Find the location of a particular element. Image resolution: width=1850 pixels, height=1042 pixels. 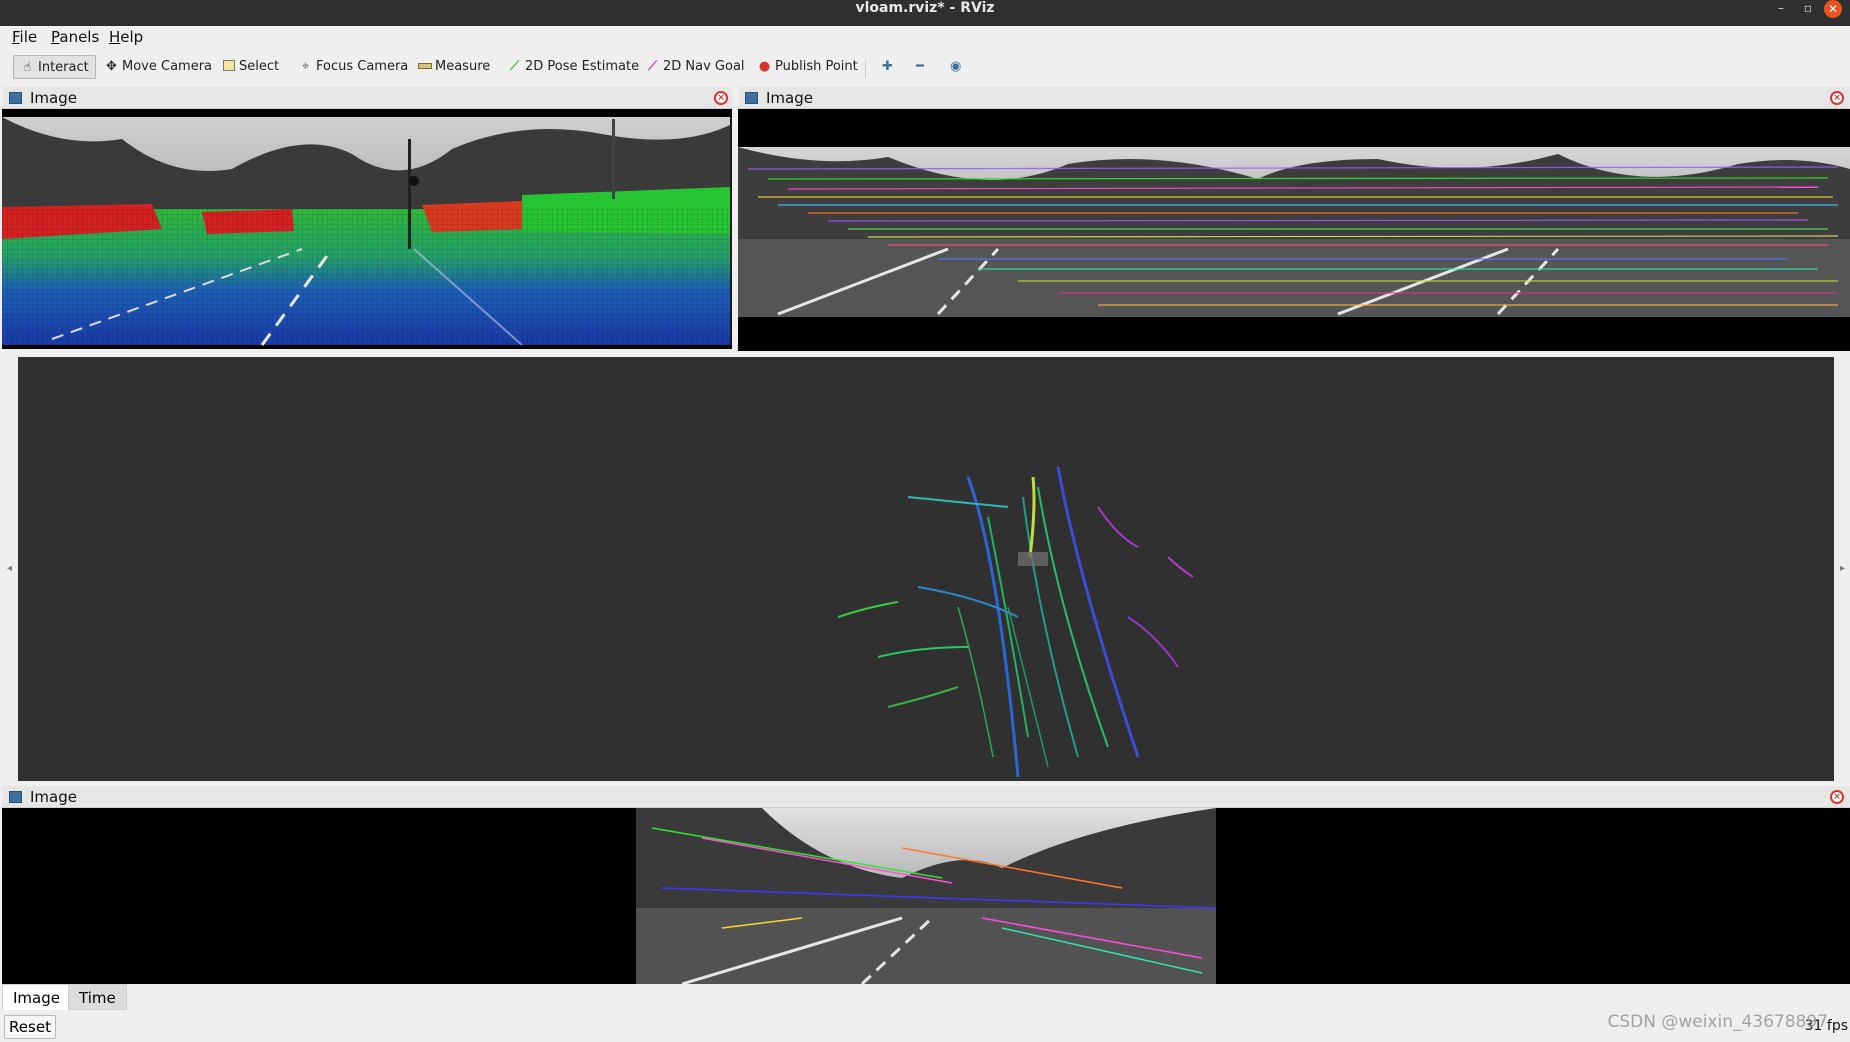

move-arrows-icon: ✥ is located at coordinates (111, 66).